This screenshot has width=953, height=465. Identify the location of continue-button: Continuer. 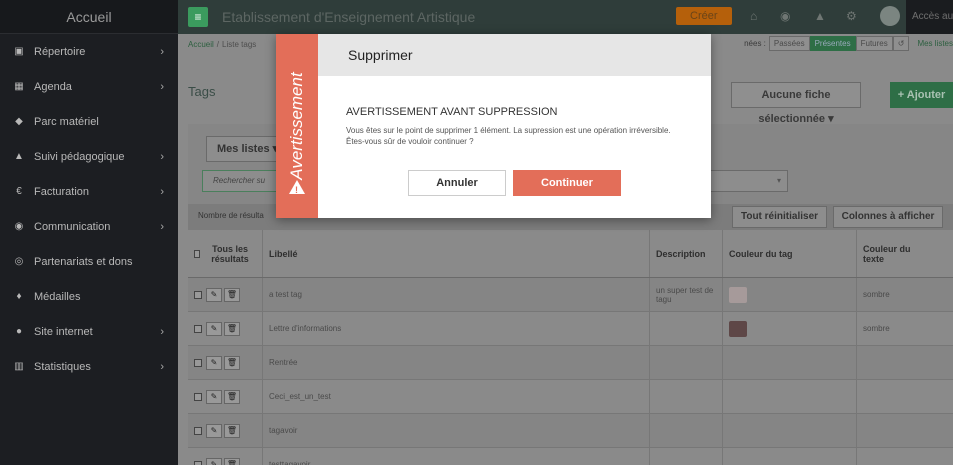
(567, 183).